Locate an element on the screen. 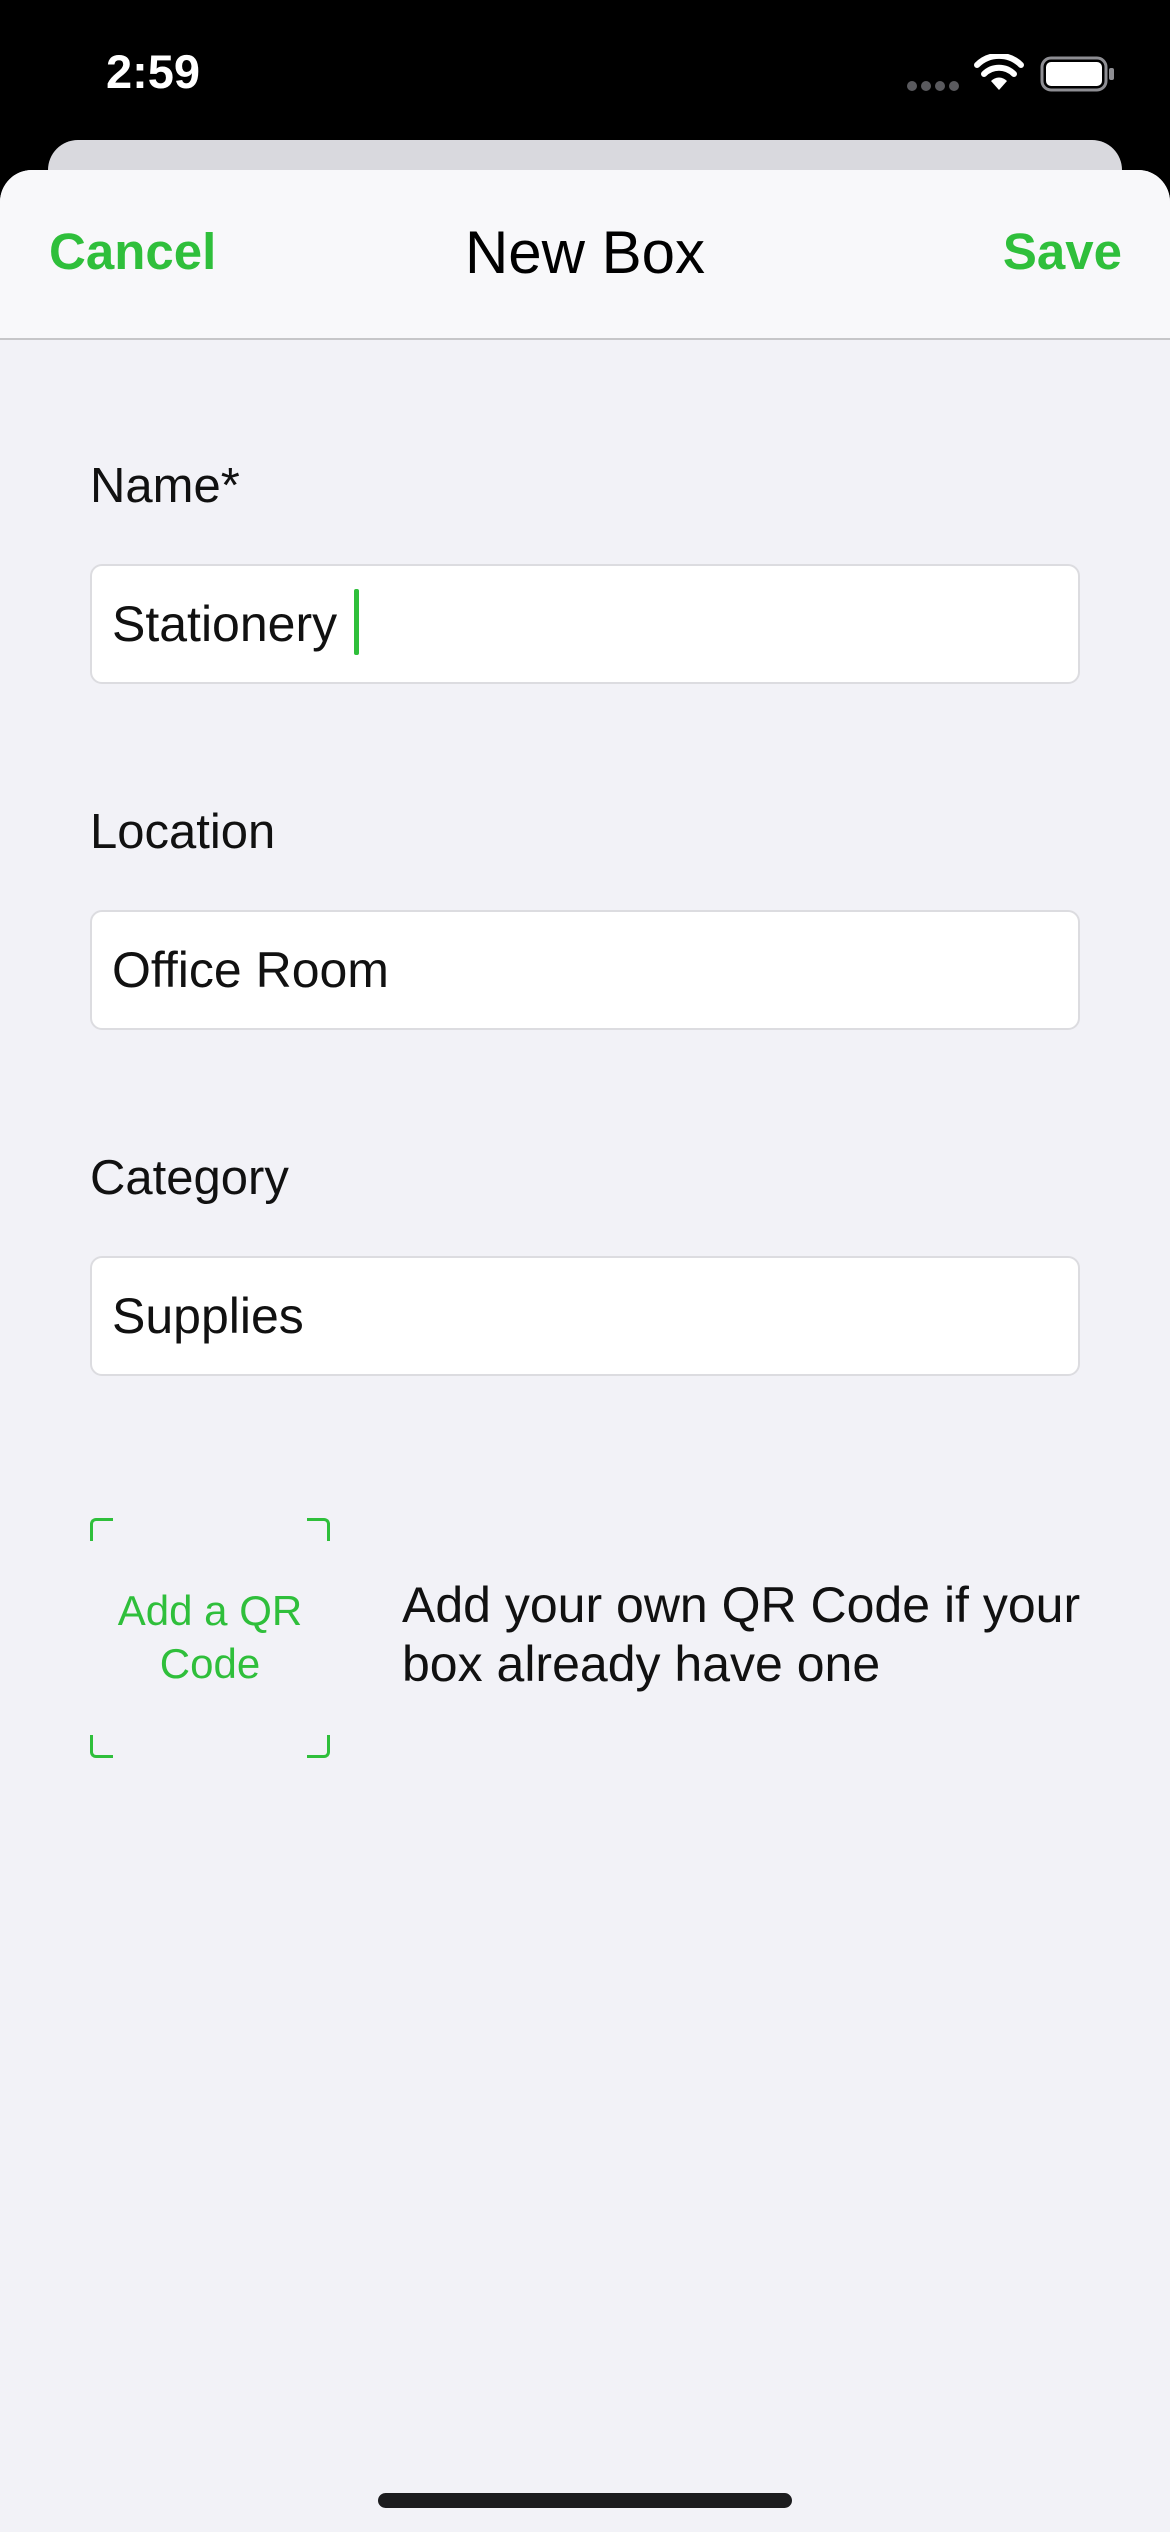 This screenshot has width=1170, height=2532. category-field-label: Category is located at coordinates (189, 1178).